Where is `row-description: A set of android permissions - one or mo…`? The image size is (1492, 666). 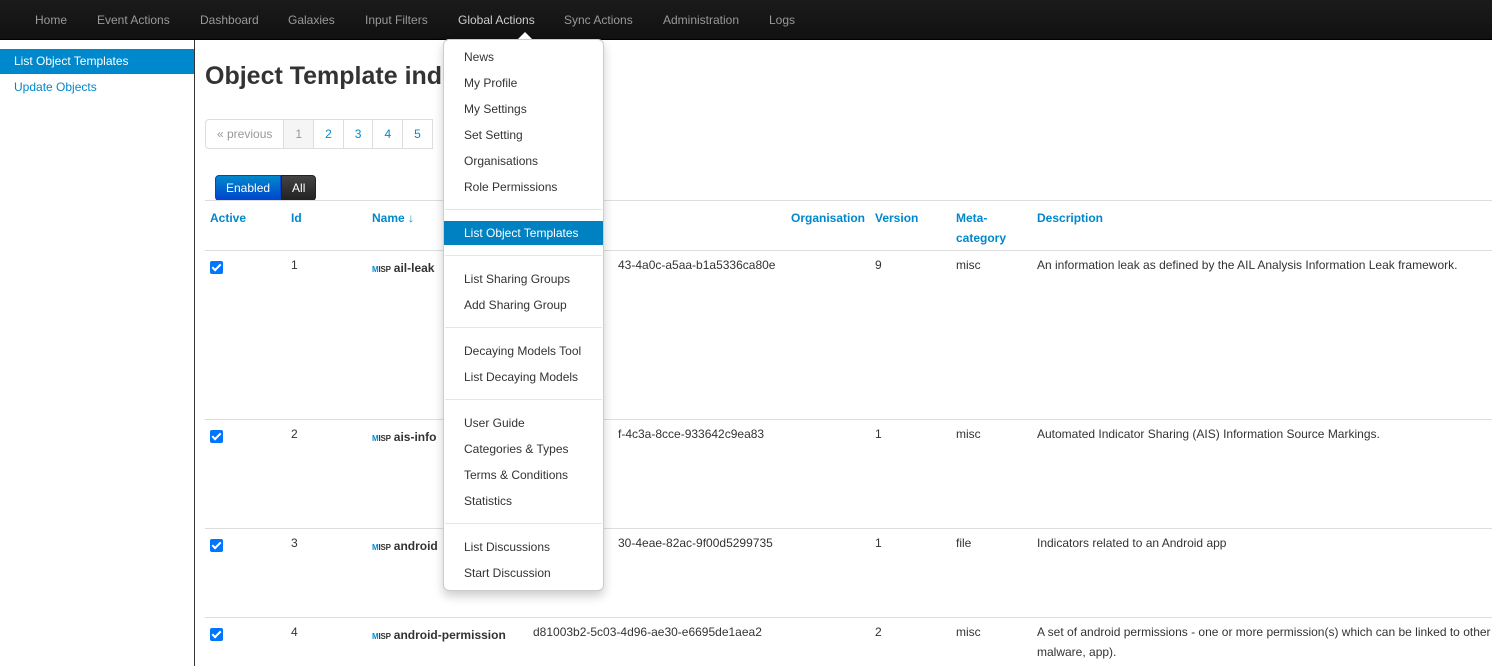 row-description: A set of android permissions - one or mo… is located at coordinates (1264, 642).